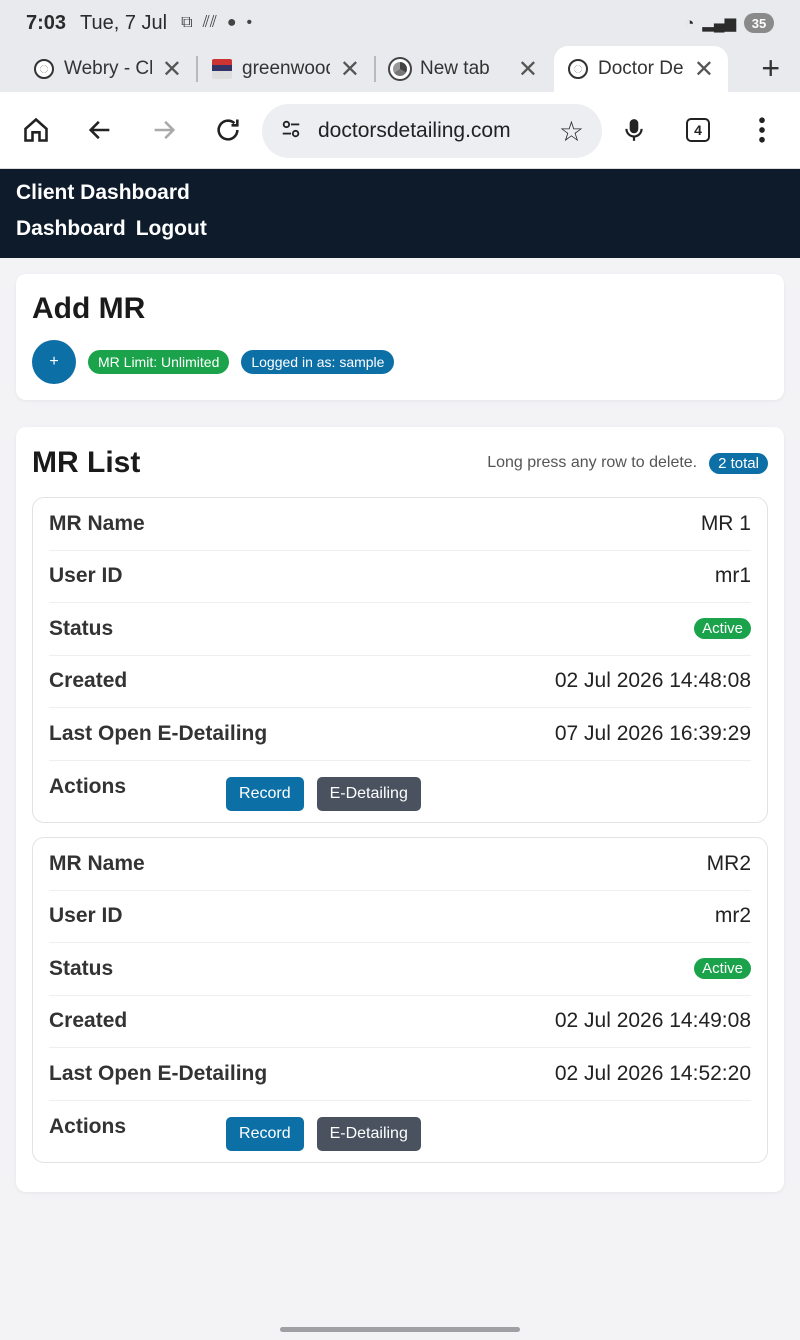  What do you see at coordinates (400, 1329) in the screenshot?
I see `gesture-bar` at bounding box center [400, 1329].